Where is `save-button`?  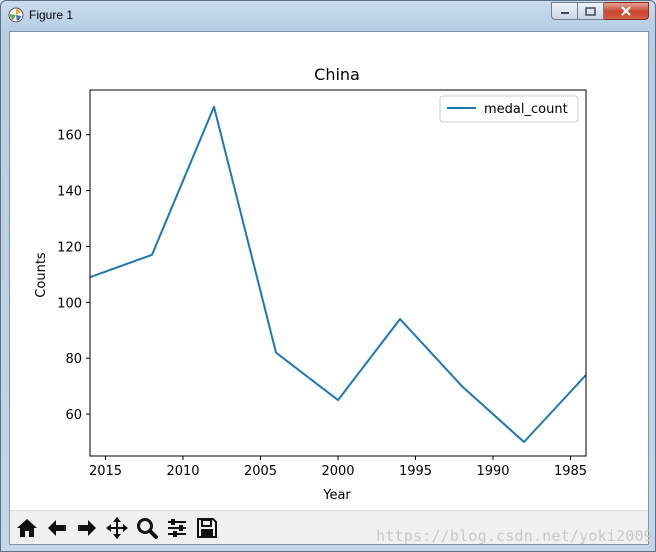
save-button is located at coordinates (207, 528).